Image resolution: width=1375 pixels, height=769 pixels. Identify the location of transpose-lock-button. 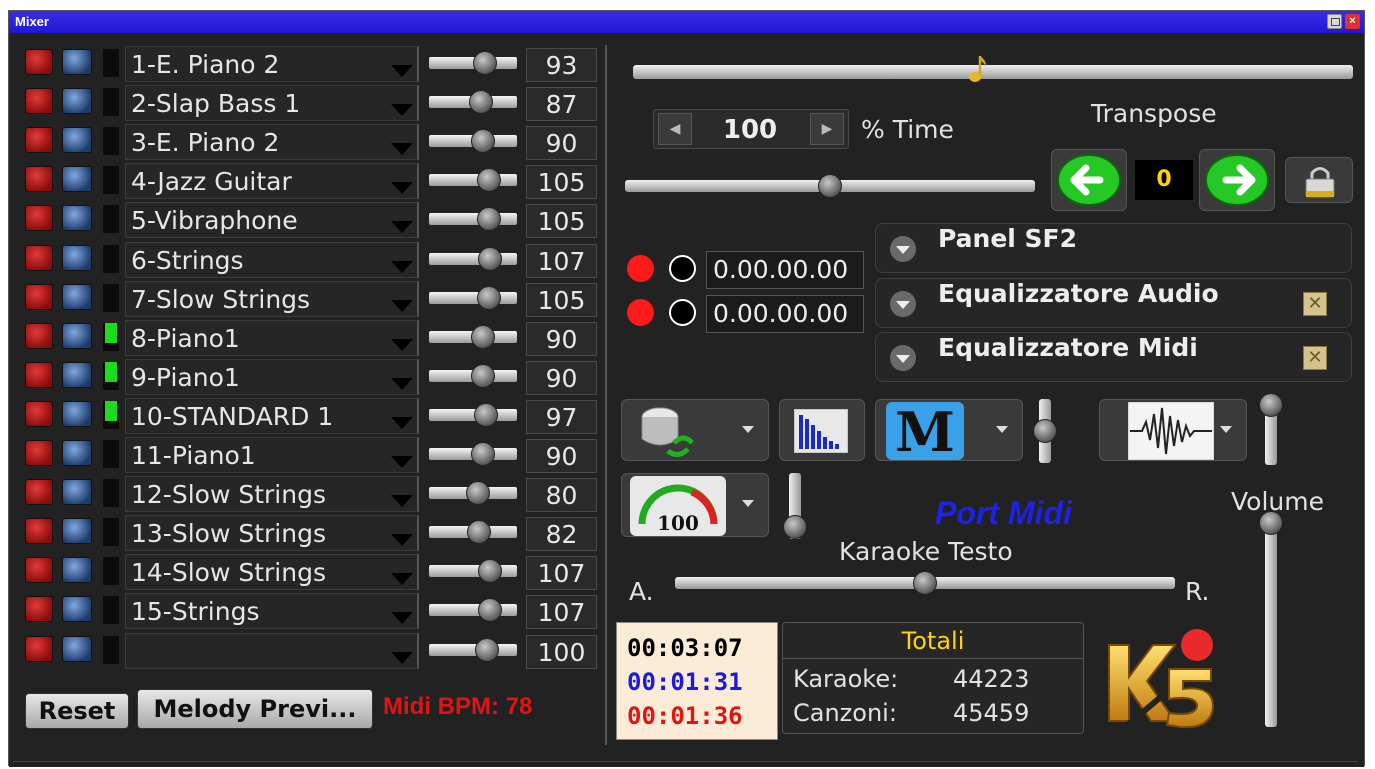
(1319, 180).